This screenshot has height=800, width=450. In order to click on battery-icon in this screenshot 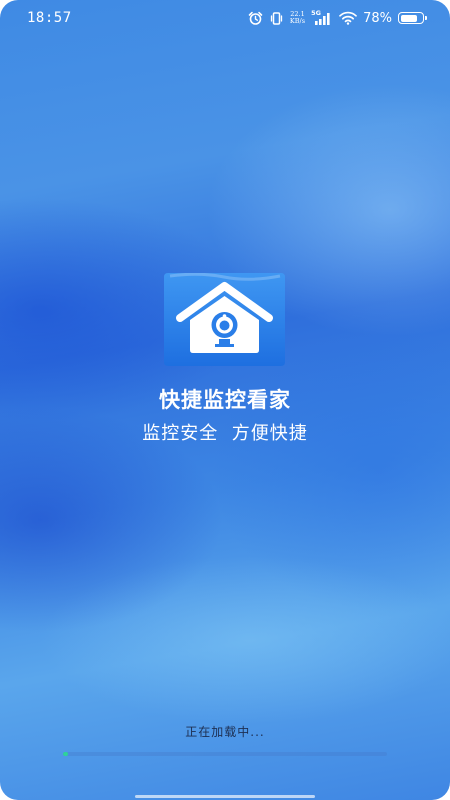, I will do `click(412, 18)`.